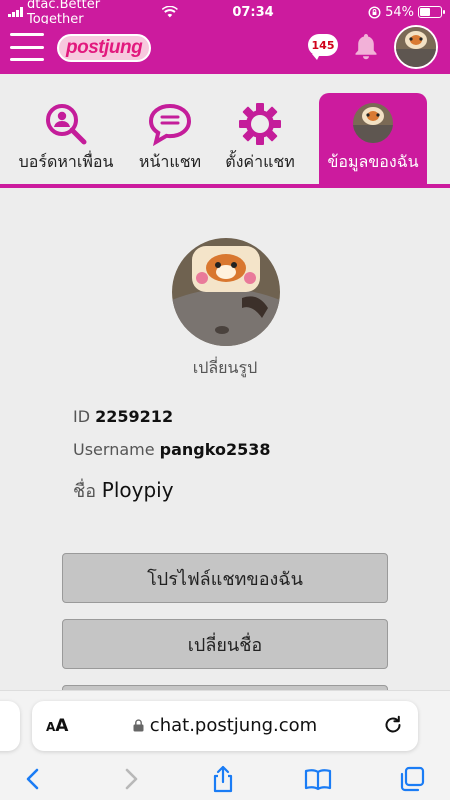  I want to click on gear-icon, so click(260, 124).